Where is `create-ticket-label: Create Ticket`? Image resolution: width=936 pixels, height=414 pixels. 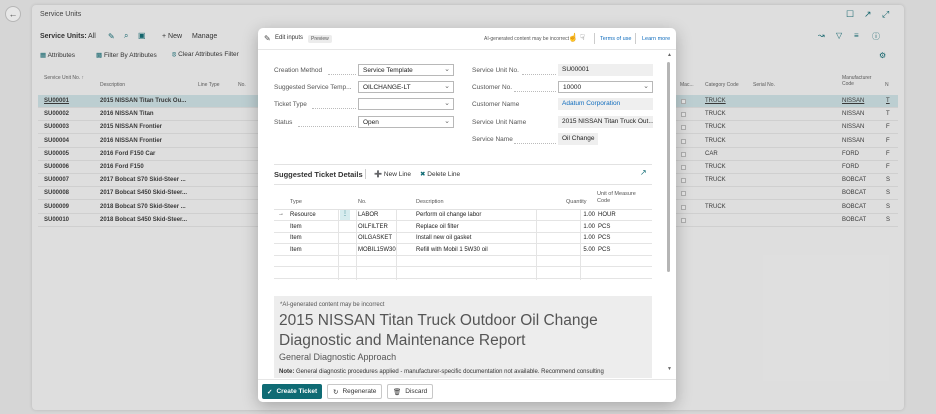 create-ticket-label: Create Ticket is located at coordinates (297, 391).